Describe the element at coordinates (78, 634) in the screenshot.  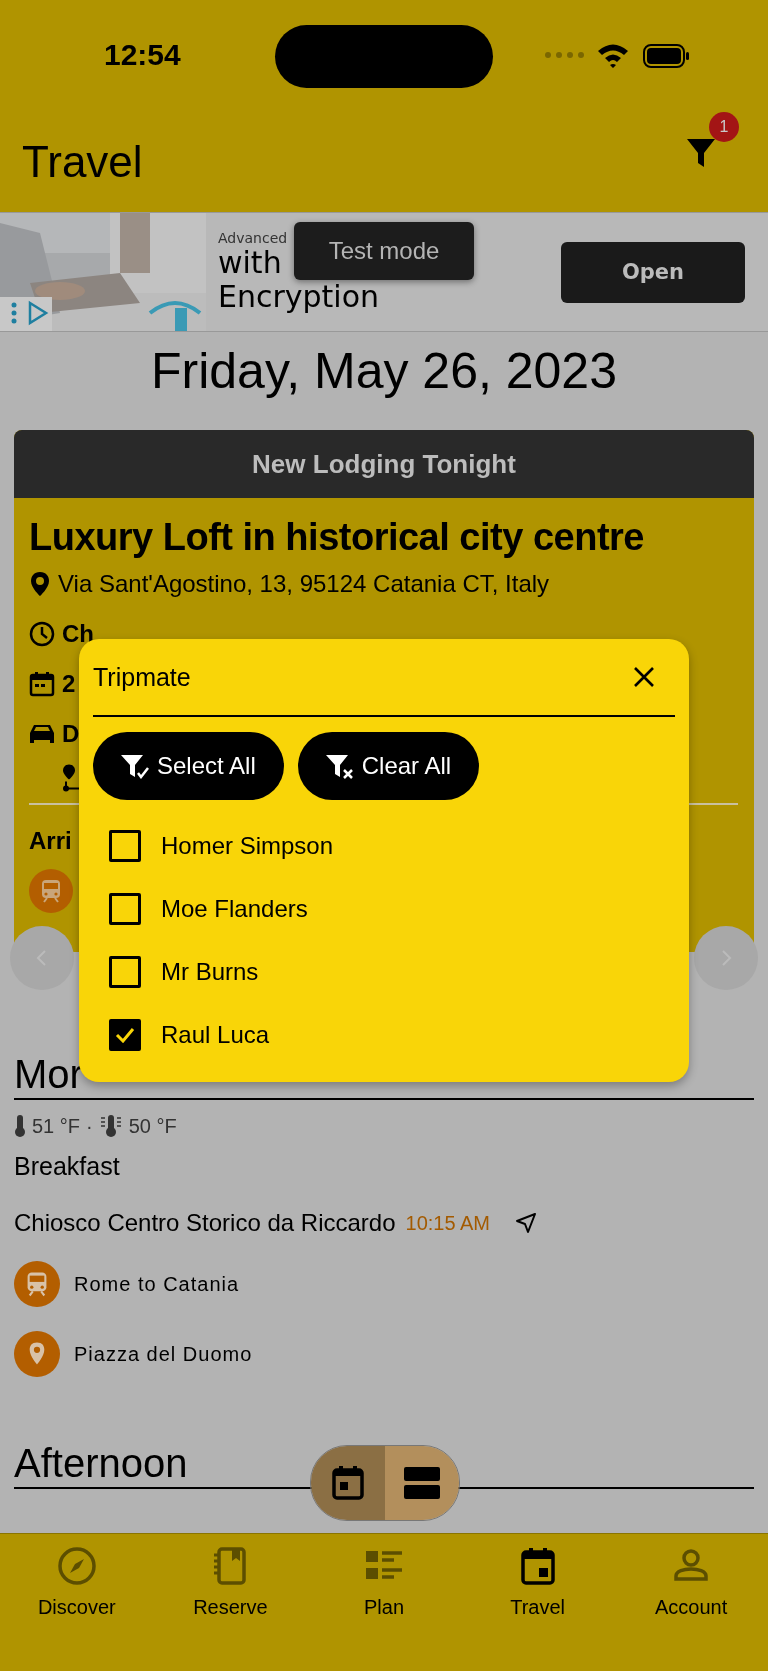
I see `check-in-text: Ch` at that location.